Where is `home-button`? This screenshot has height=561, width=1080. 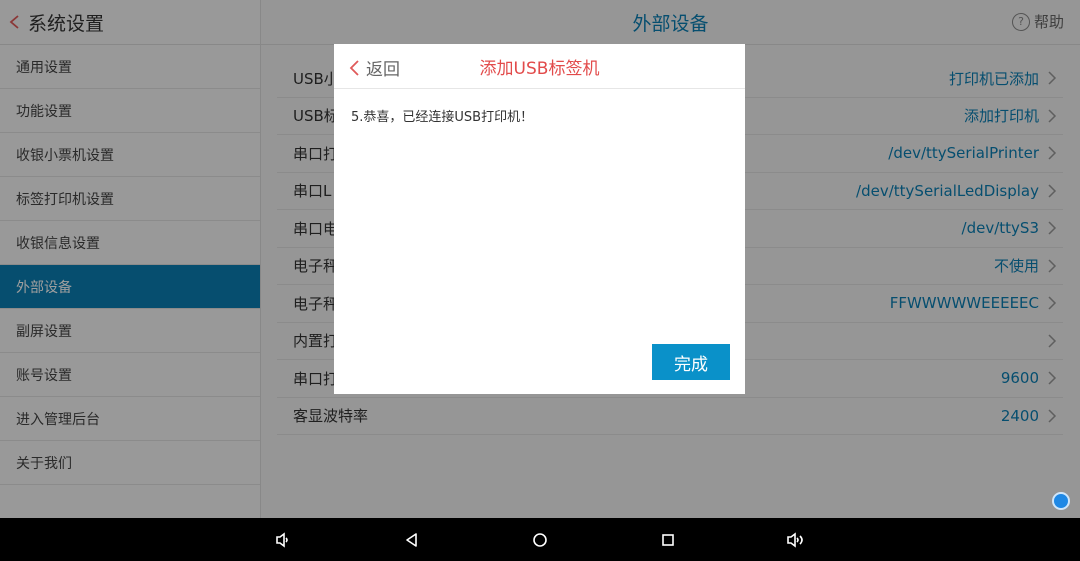 home-button is located at coordinates (540, 540).